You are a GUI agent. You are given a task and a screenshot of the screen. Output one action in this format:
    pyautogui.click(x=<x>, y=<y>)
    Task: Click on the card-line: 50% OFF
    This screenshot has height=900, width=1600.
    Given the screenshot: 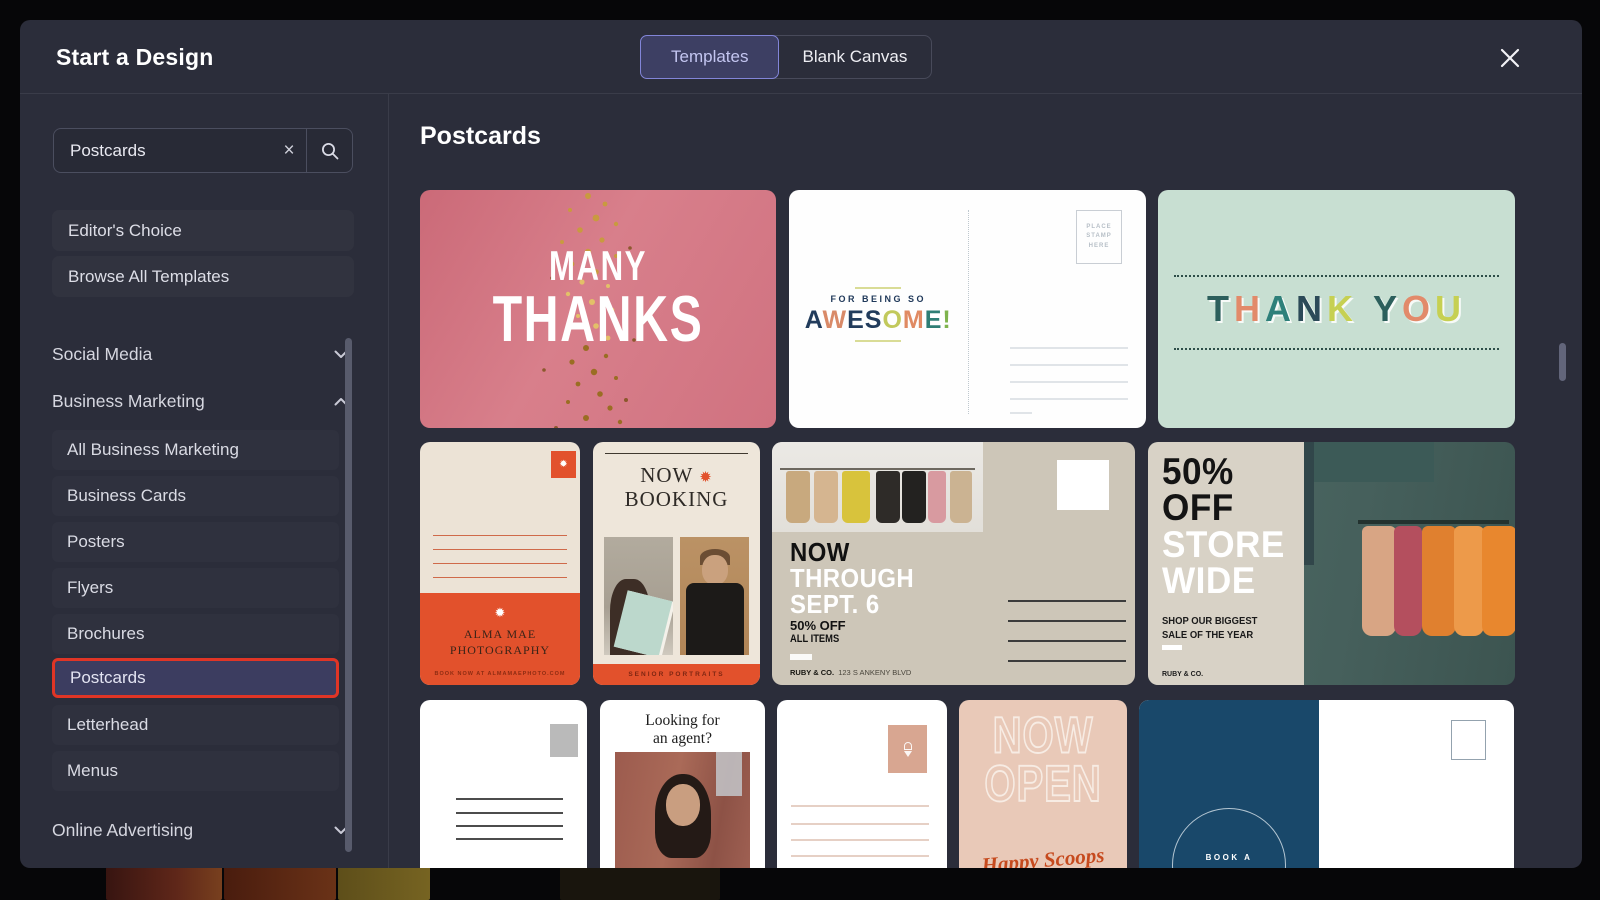 What is the action you would take?
    pyautogui.click(x=818, y=625)
    